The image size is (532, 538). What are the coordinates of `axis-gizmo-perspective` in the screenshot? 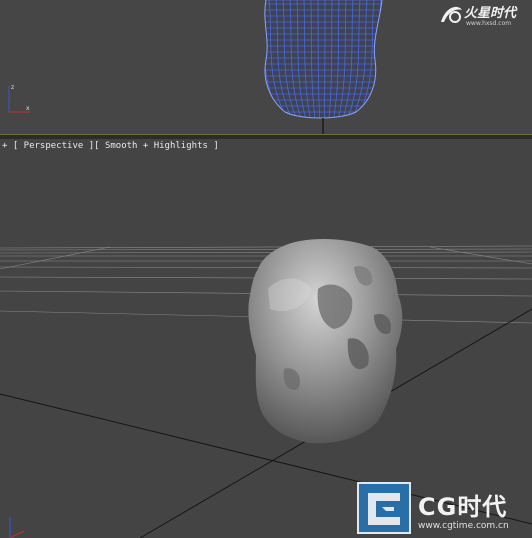 It's located at (17, 527).